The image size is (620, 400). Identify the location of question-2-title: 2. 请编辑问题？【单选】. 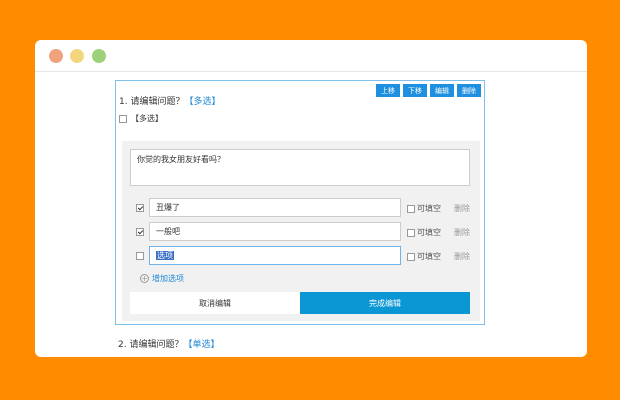
(168, 343).